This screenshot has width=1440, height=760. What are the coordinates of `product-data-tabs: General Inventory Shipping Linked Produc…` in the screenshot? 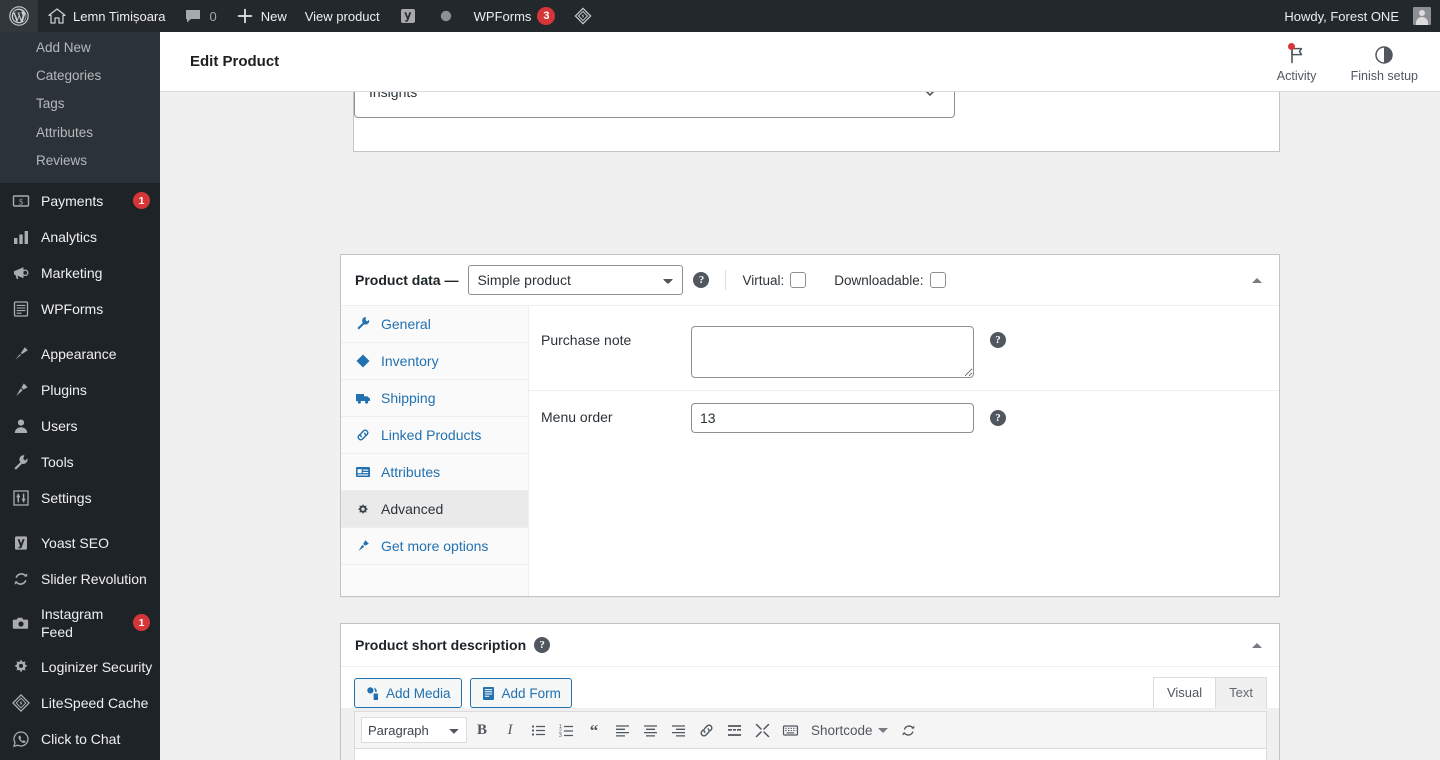 It's located at (435, 451).